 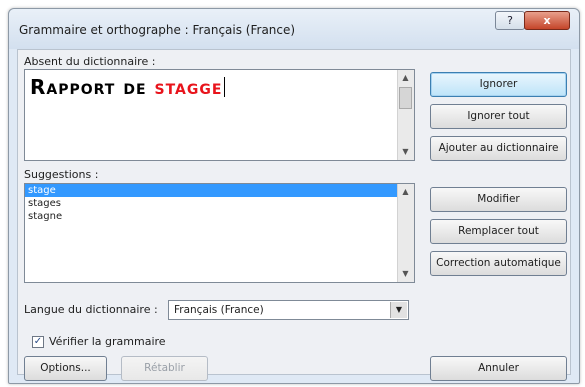 I want to click on misspelled-word: stagge, so click(x=188, y=87).